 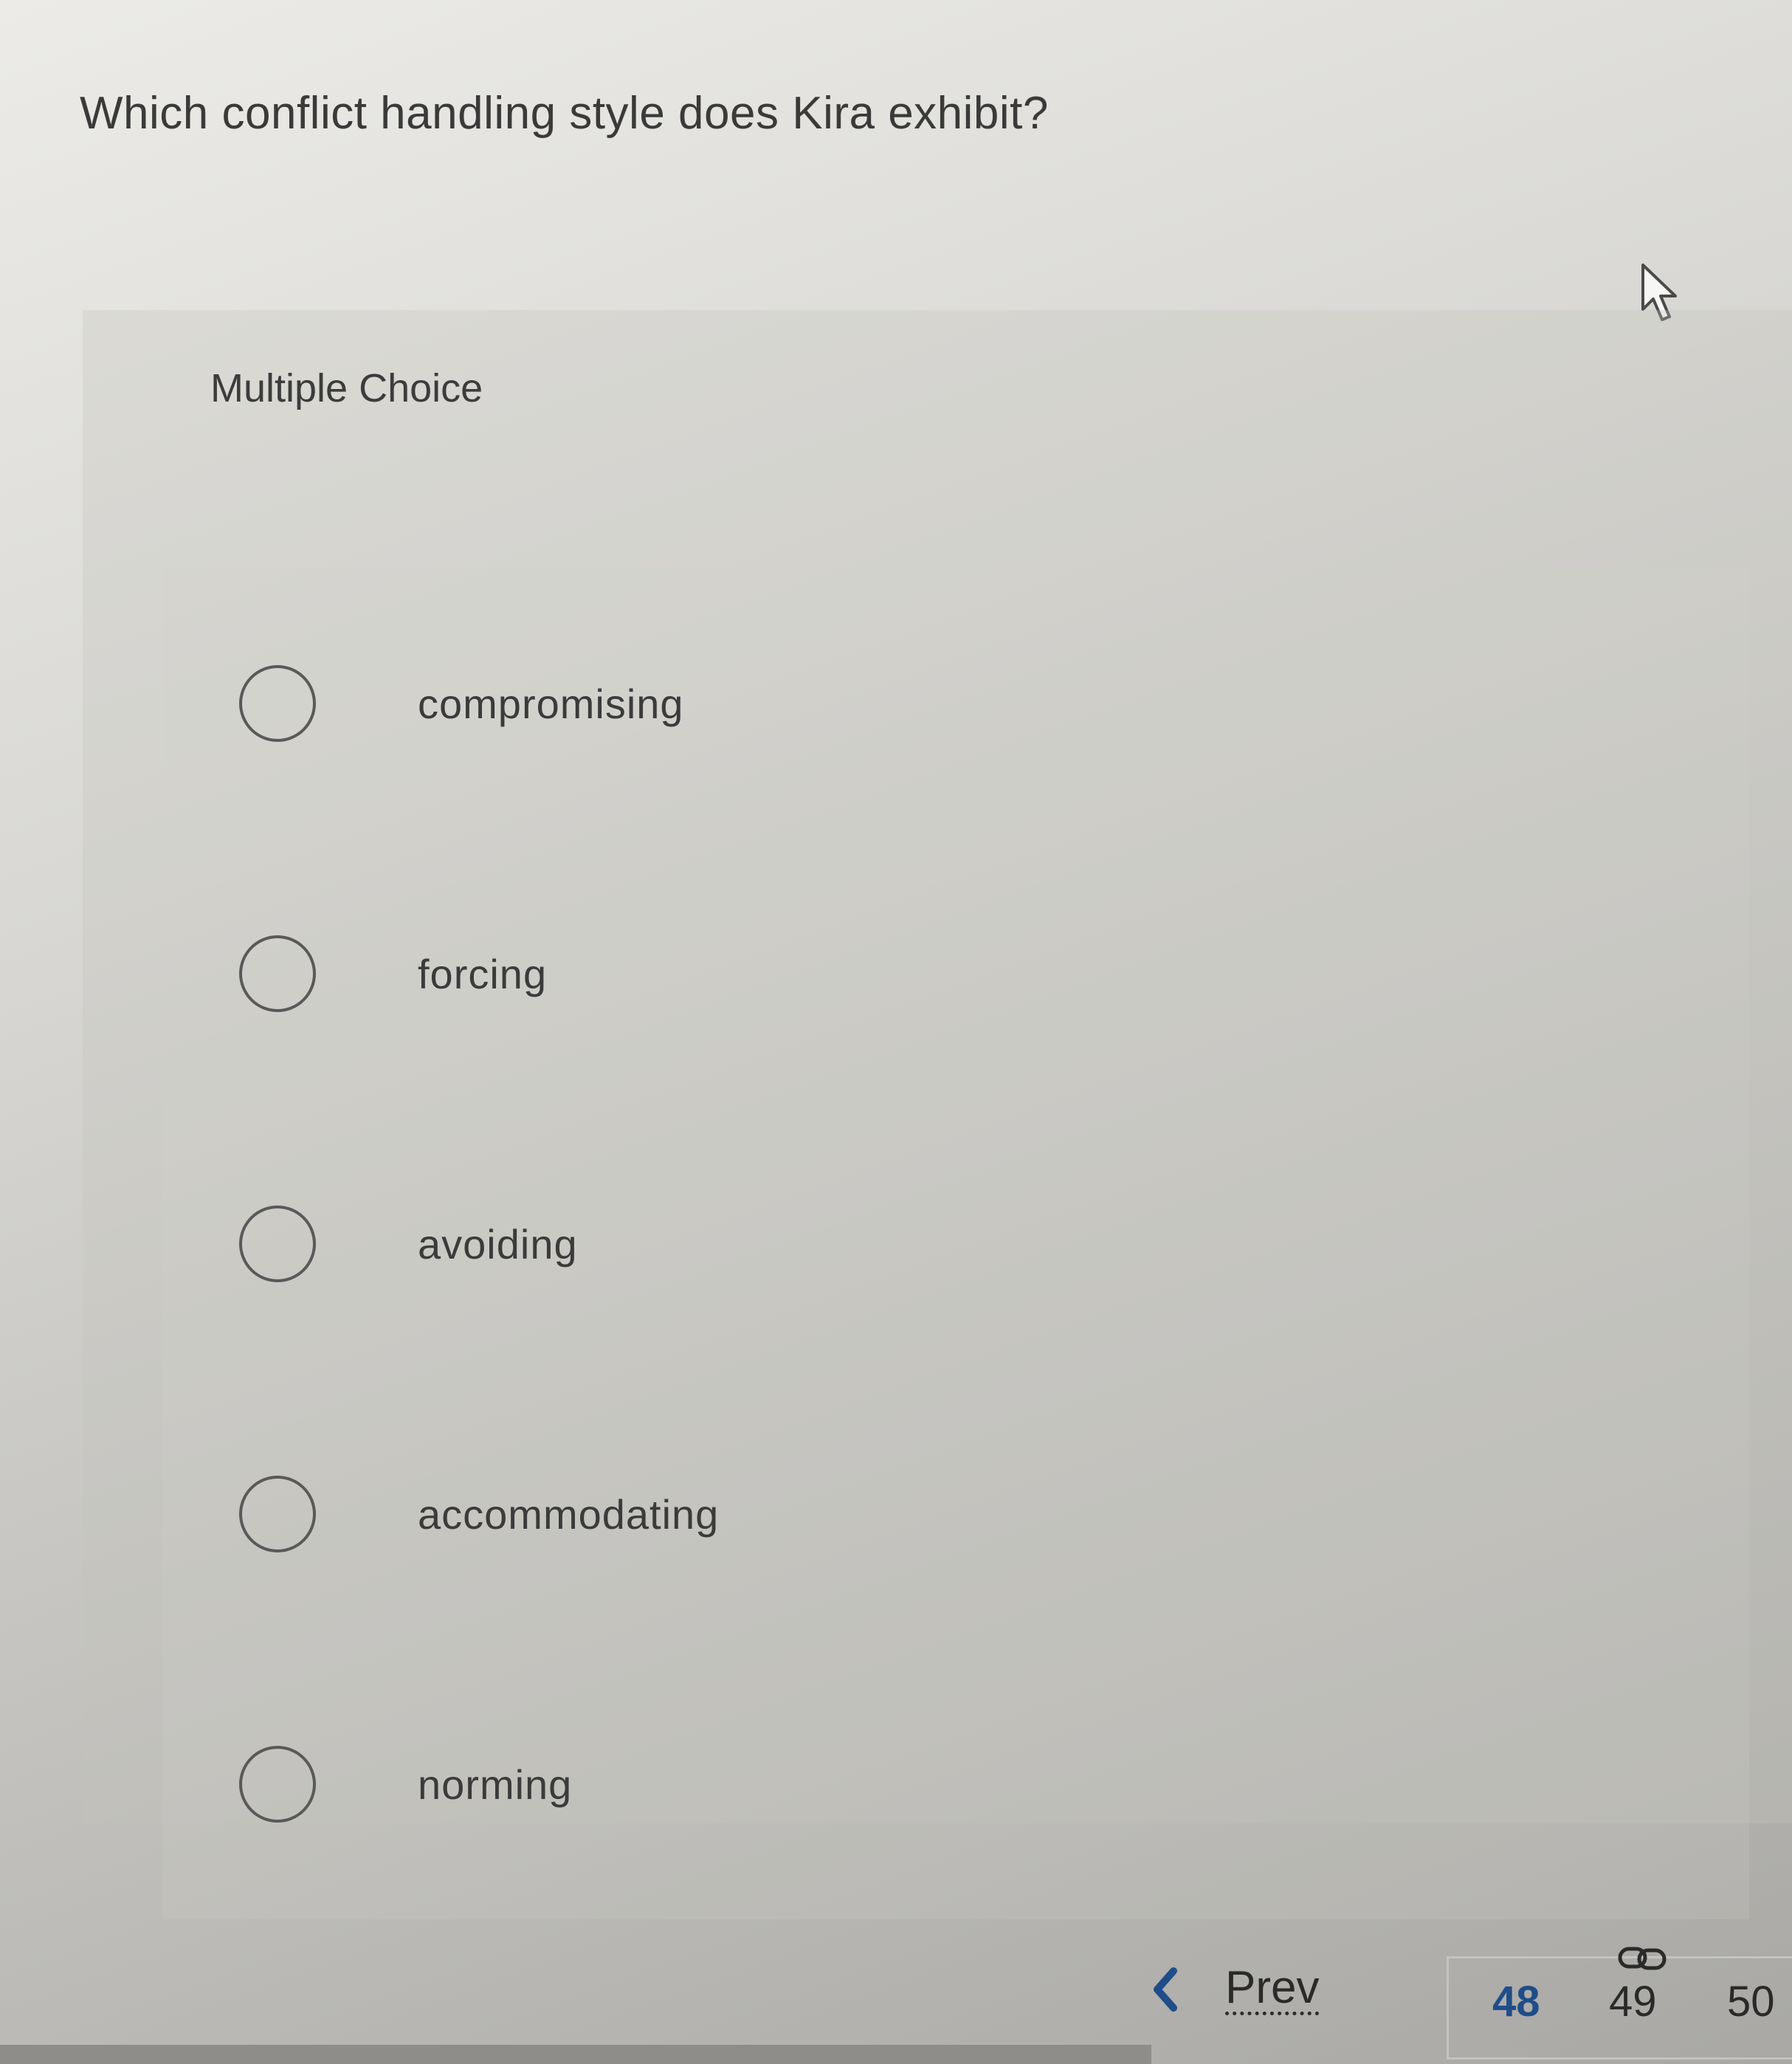 What do you see at coordinates (1633, 2001) in the screenshot?
I see `page-number: 49` at bounding box center [1633, 2001].